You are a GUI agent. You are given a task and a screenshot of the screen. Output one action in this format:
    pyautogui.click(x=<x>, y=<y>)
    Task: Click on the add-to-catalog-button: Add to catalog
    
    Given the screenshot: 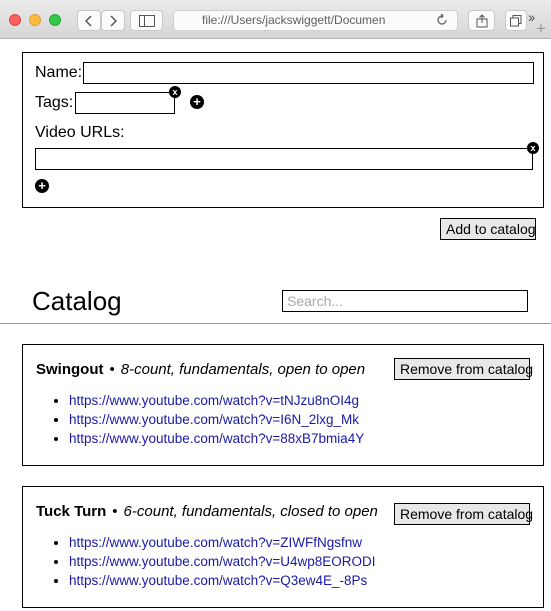 What is the action you would take?
    pyautogui.click(x=488, y=229)
    